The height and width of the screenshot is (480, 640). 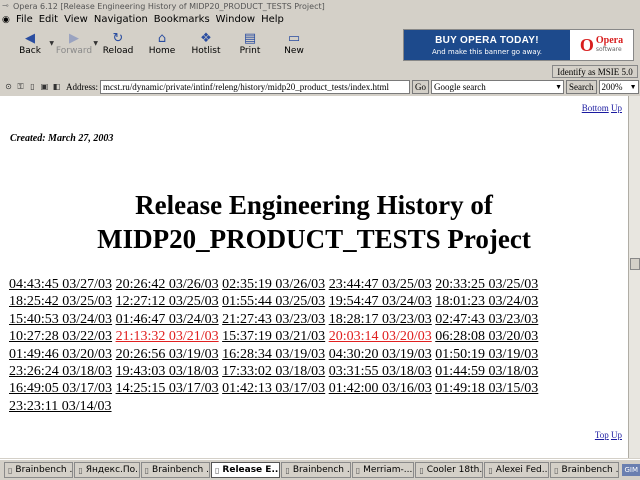 What do you see at coordinates (60, 371) in the screenshot?
I see `history-link: 23:26:24 03/18/03` at bounding box center [60, 371].